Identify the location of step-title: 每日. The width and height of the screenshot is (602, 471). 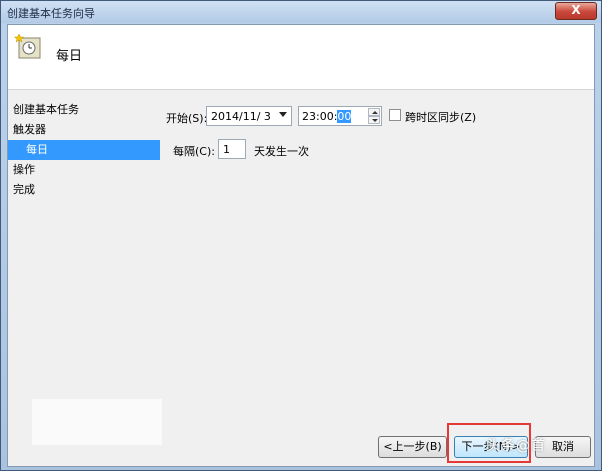
(69, 56).